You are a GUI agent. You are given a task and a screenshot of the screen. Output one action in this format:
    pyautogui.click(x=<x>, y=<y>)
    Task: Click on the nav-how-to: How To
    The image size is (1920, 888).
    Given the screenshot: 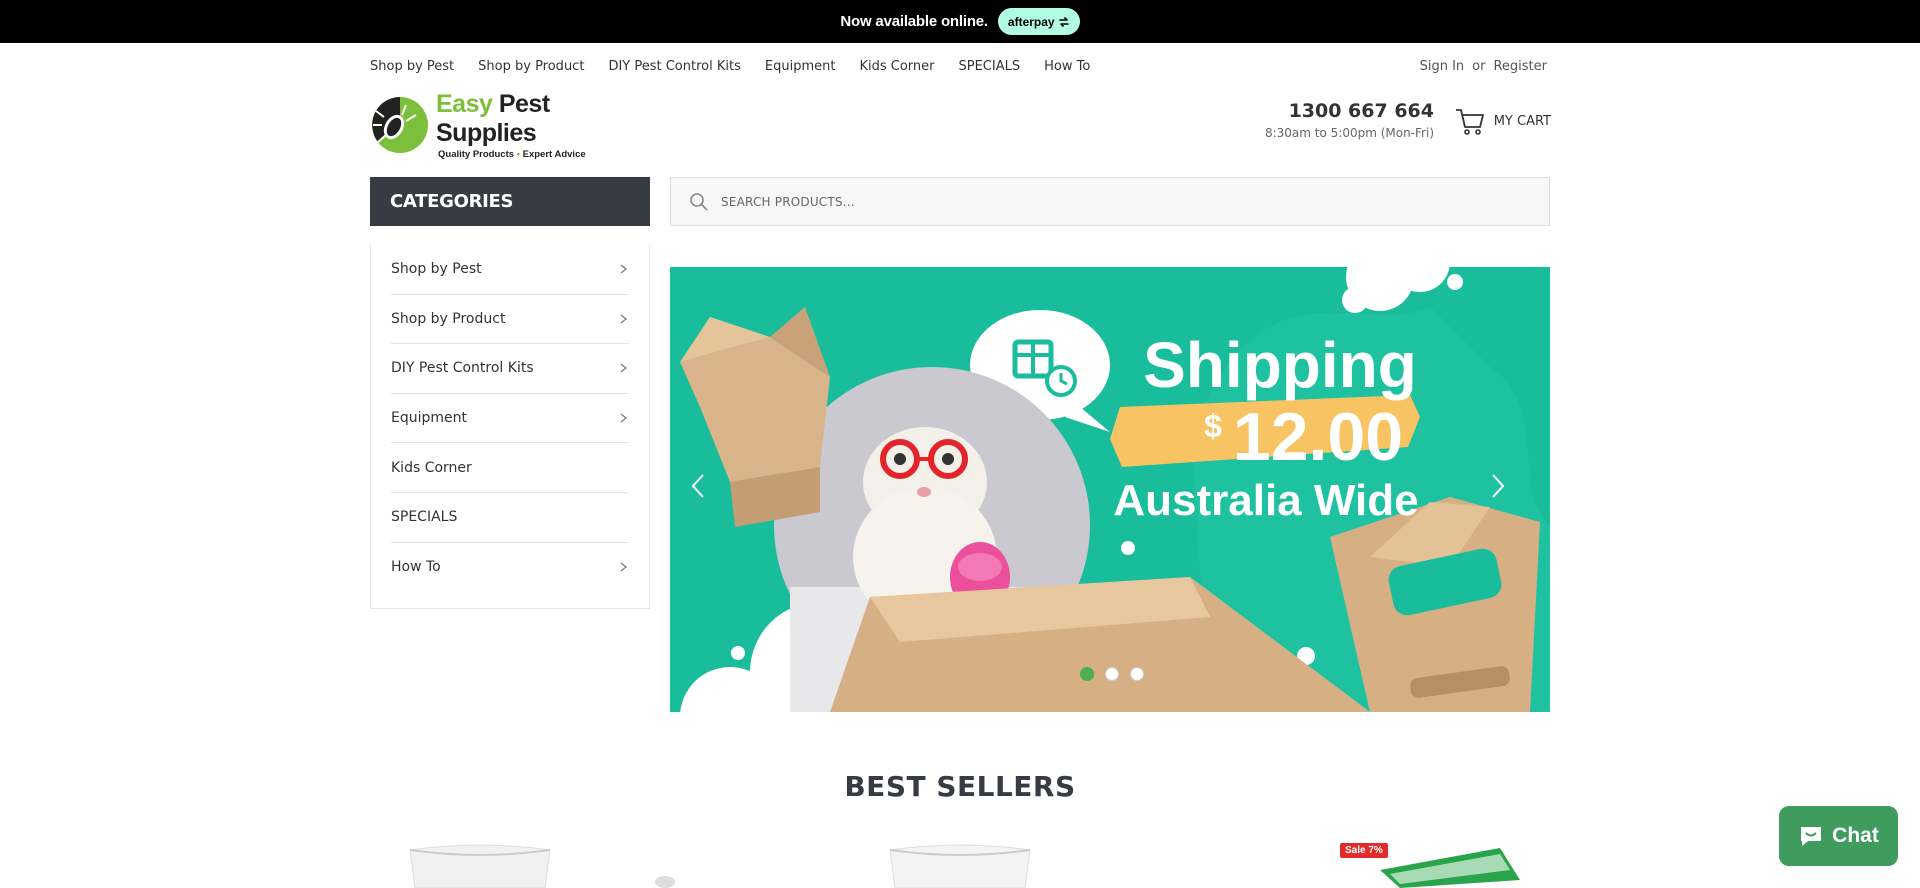 What is the action you would take?
    pyautogui.click(x=1067, y=66)
    